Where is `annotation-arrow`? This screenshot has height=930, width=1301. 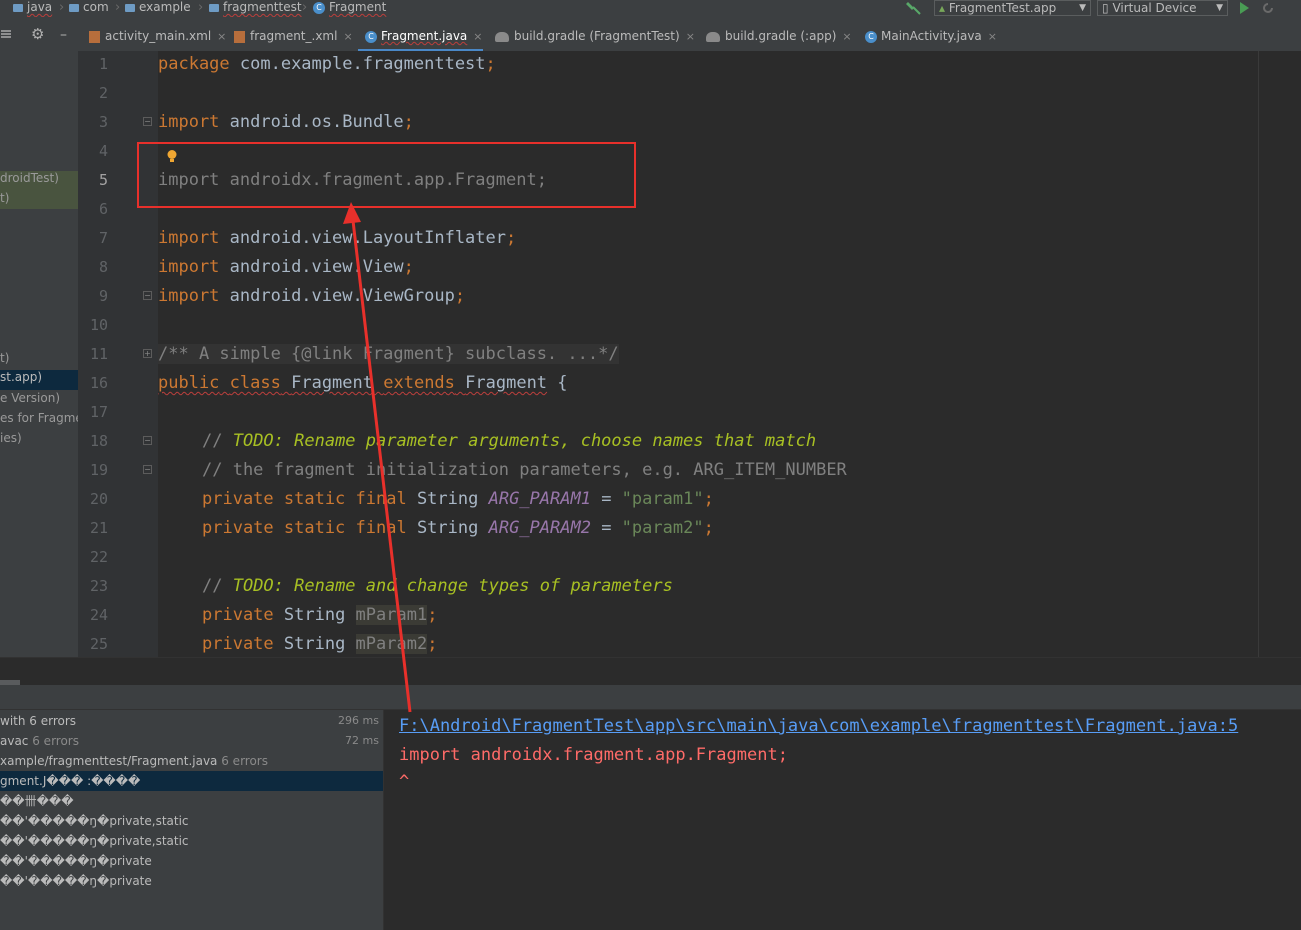
annotation-arrow is located at coordinates (377, 457).